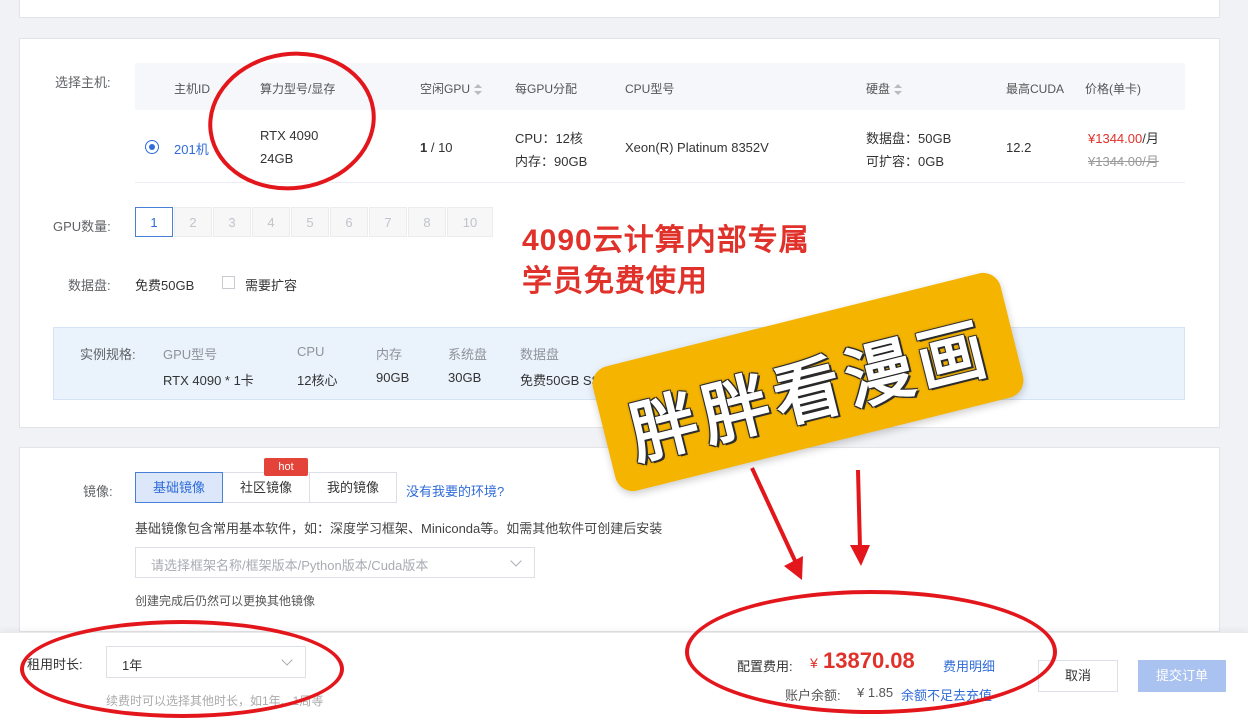 This screenshot has width=1248, height=718. What do you see at coordinates (859, 509) in the screenshot?
I see `arrow-right-line` at bounding box center [859, 509].